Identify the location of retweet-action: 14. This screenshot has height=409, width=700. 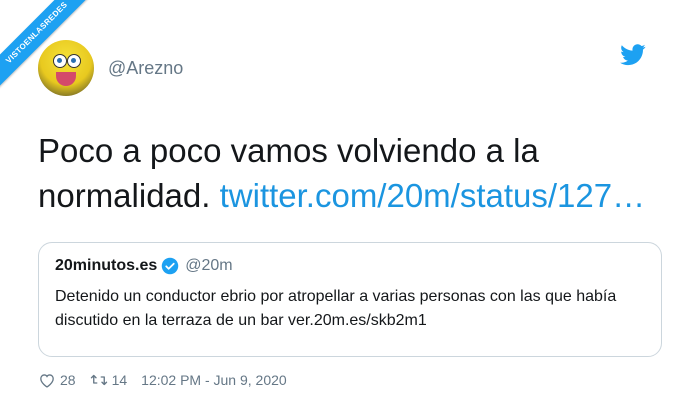
(109, 380).